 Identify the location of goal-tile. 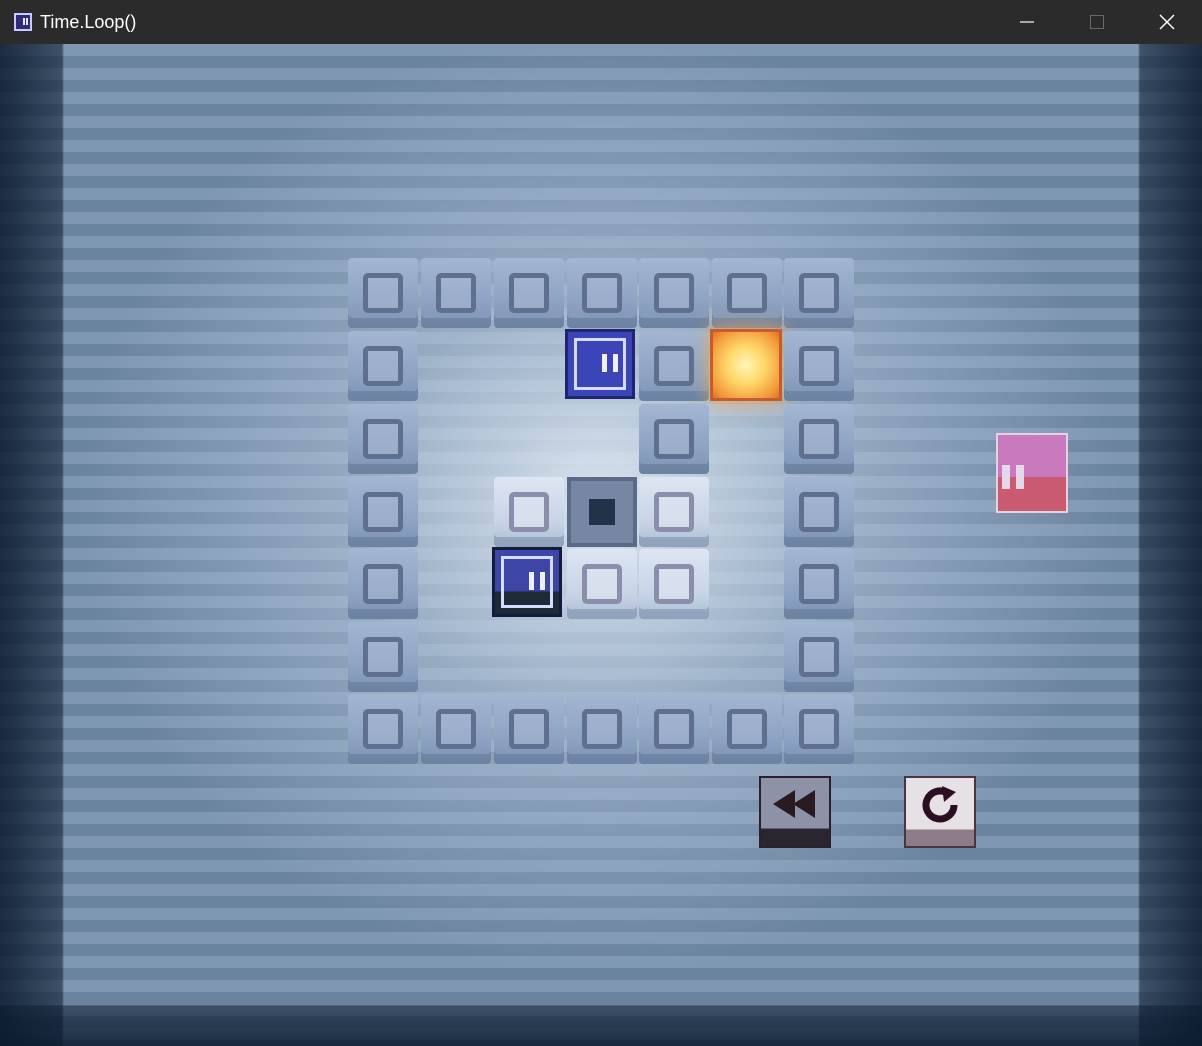
(746, 365).